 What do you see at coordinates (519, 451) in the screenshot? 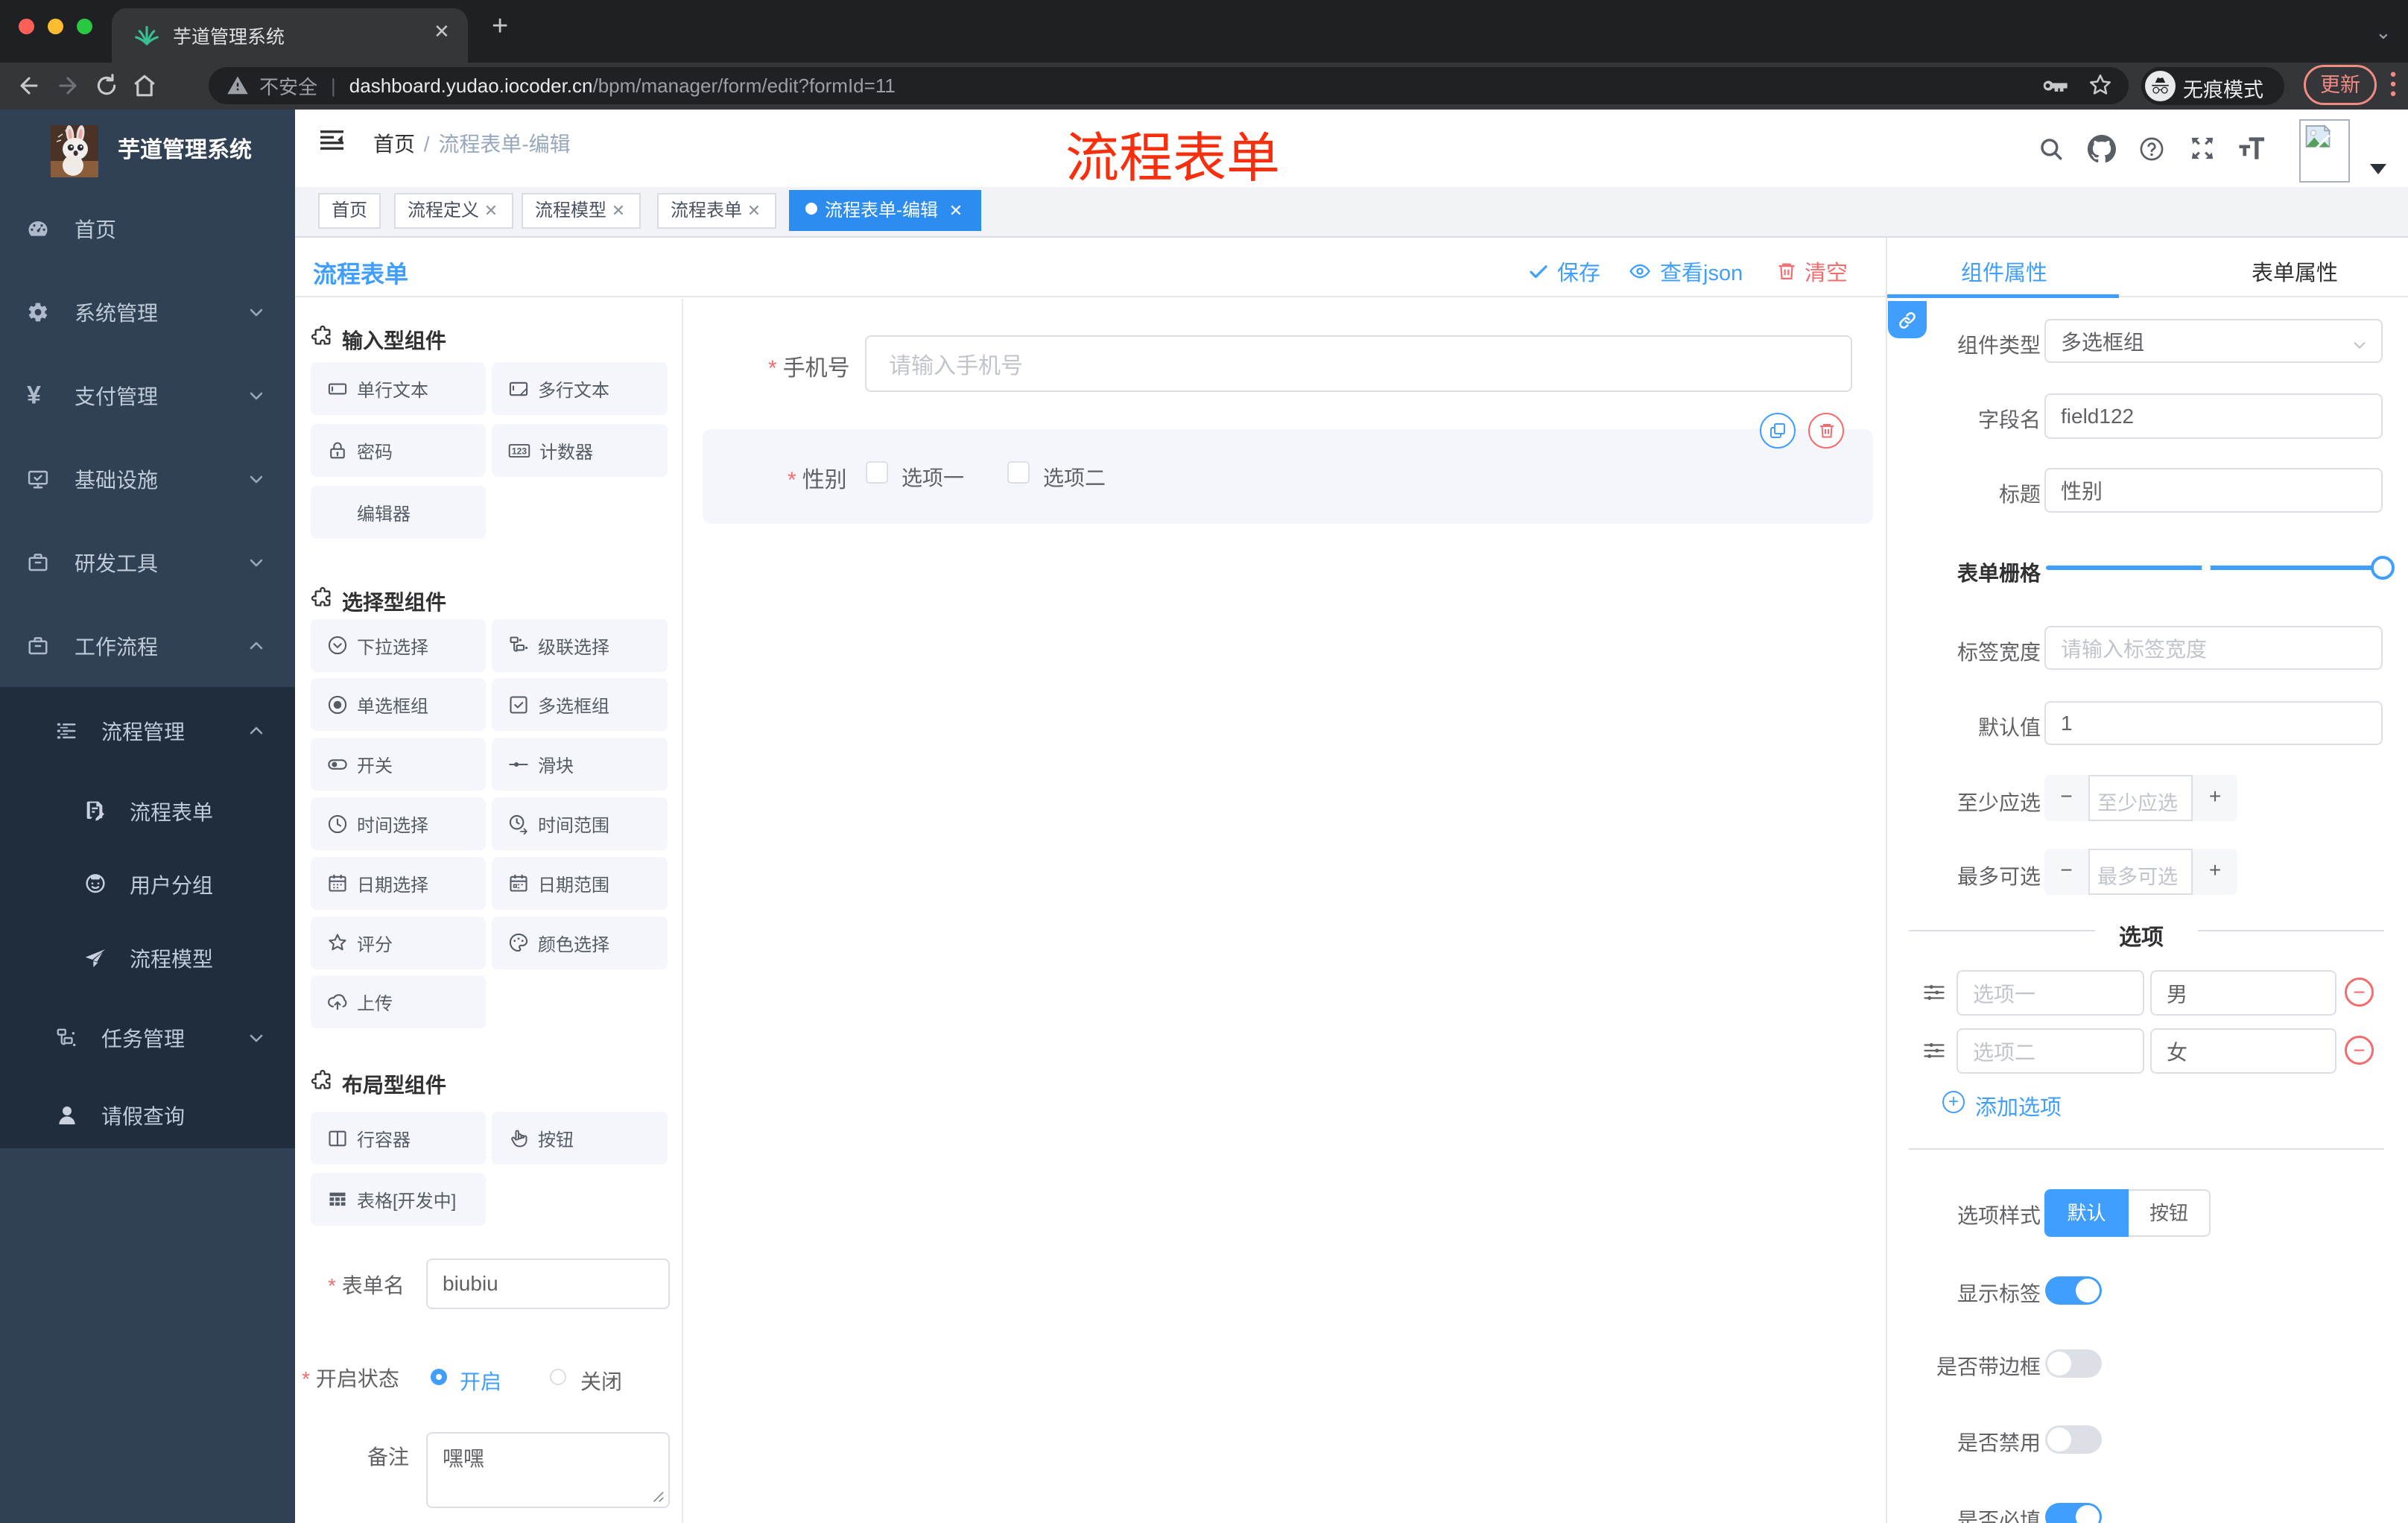
I see `svg-text: 123` at bounding box center [519, 451].